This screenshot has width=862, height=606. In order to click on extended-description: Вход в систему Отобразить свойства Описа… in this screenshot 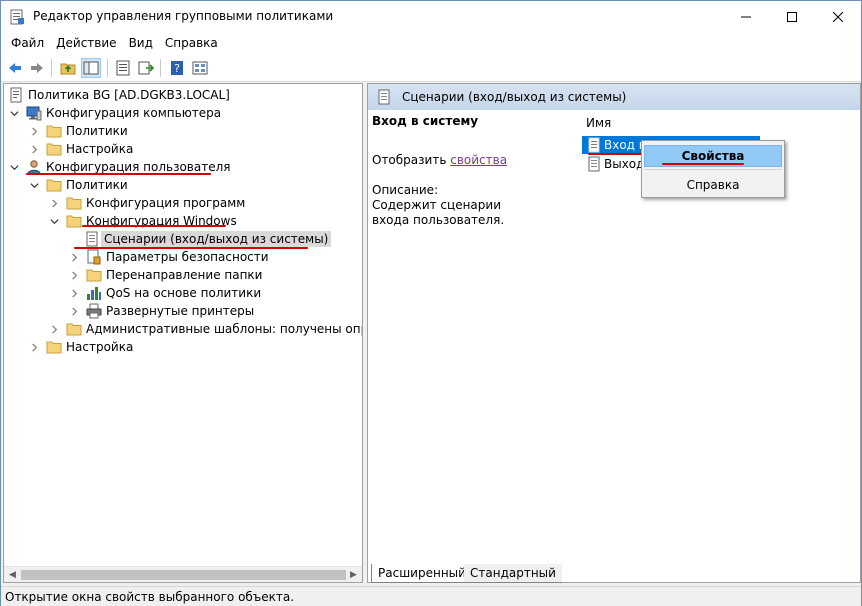, I will do `click(474, 171)`.